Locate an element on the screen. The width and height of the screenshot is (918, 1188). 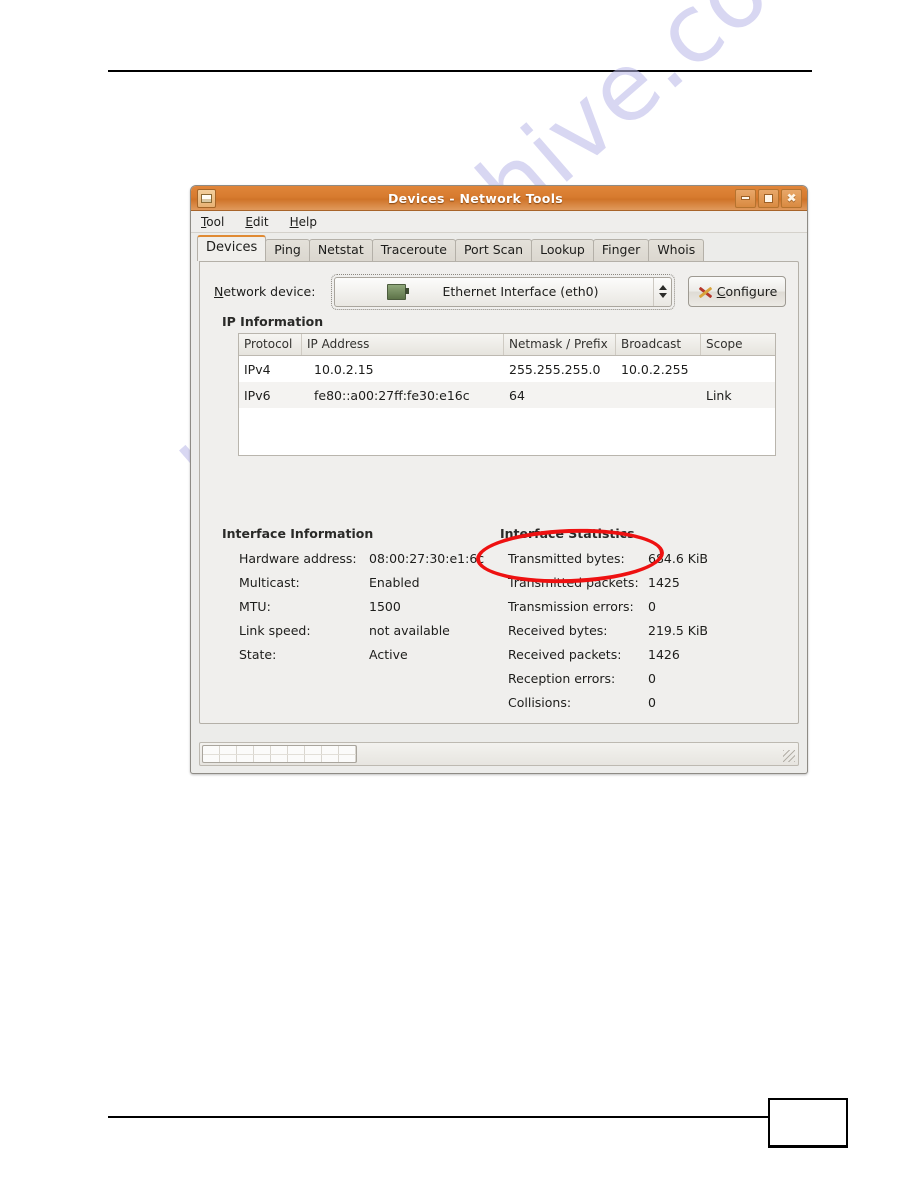
maximize-icon is located at coordinates (768, 198).